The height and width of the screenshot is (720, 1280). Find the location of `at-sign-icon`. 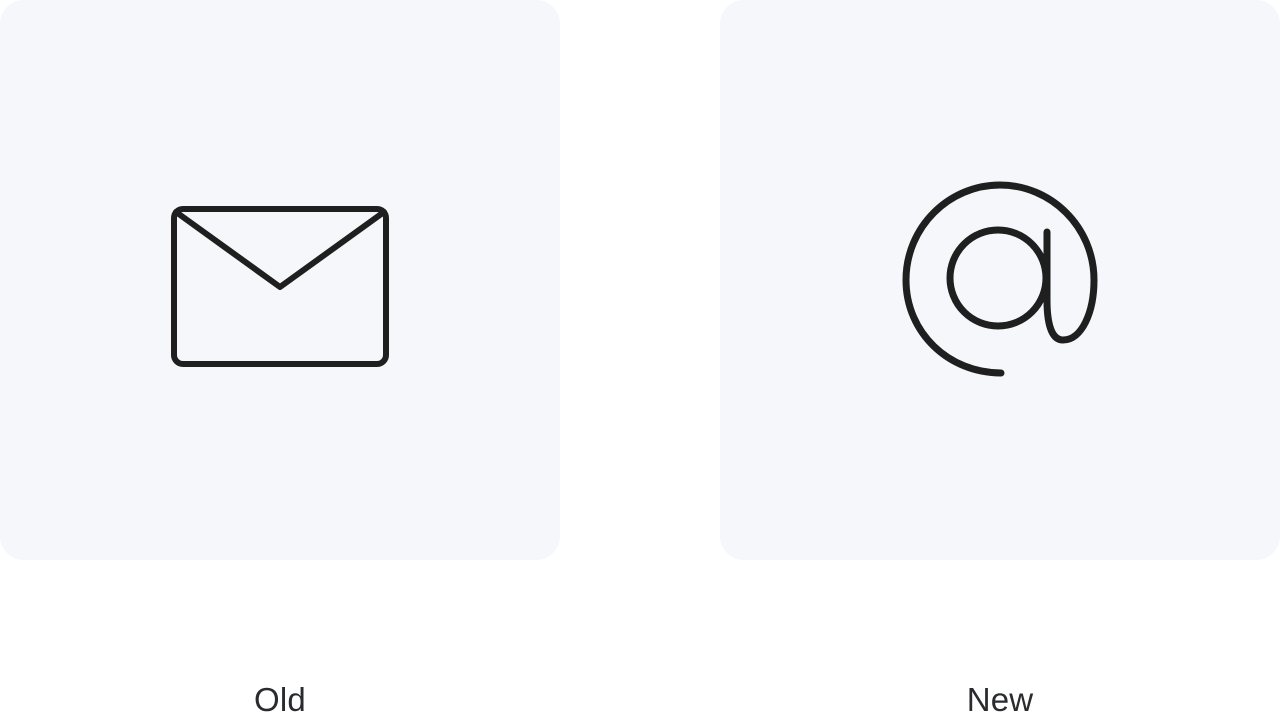

at-sign-icon is located at coordinates (1000, 279).